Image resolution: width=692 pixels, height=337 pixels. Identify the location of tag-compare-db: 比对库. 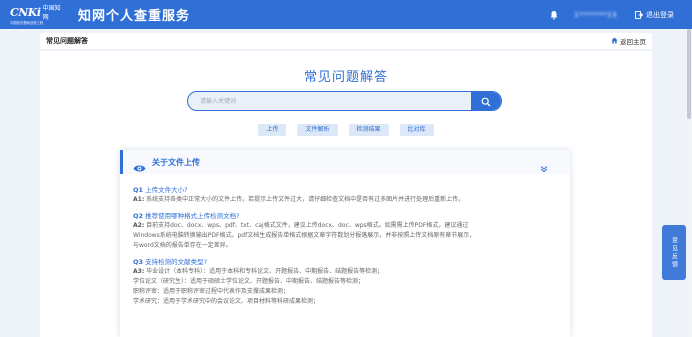
(416, 130).